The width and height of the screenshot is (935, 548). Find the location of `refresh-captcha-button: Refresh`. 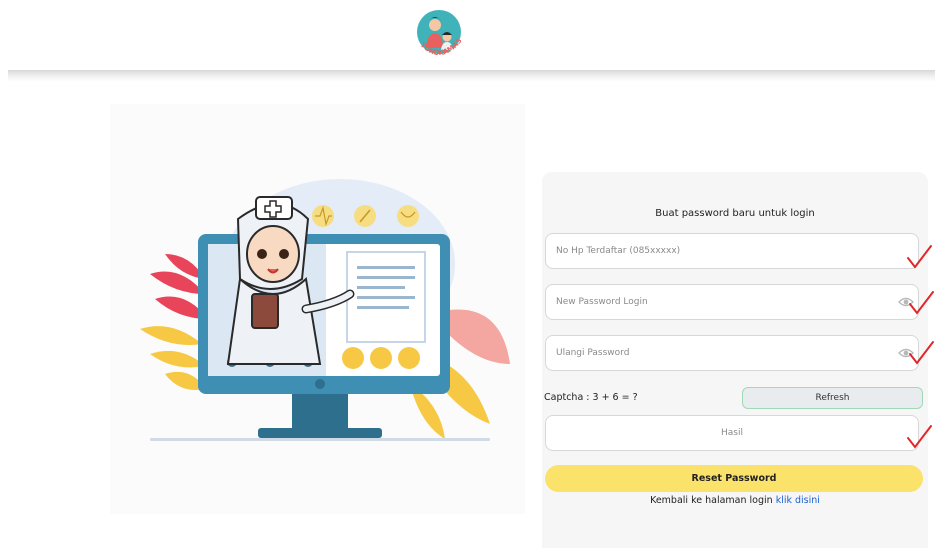

refresh-captcha-button: Refresh is located at coordinates (832, 398).